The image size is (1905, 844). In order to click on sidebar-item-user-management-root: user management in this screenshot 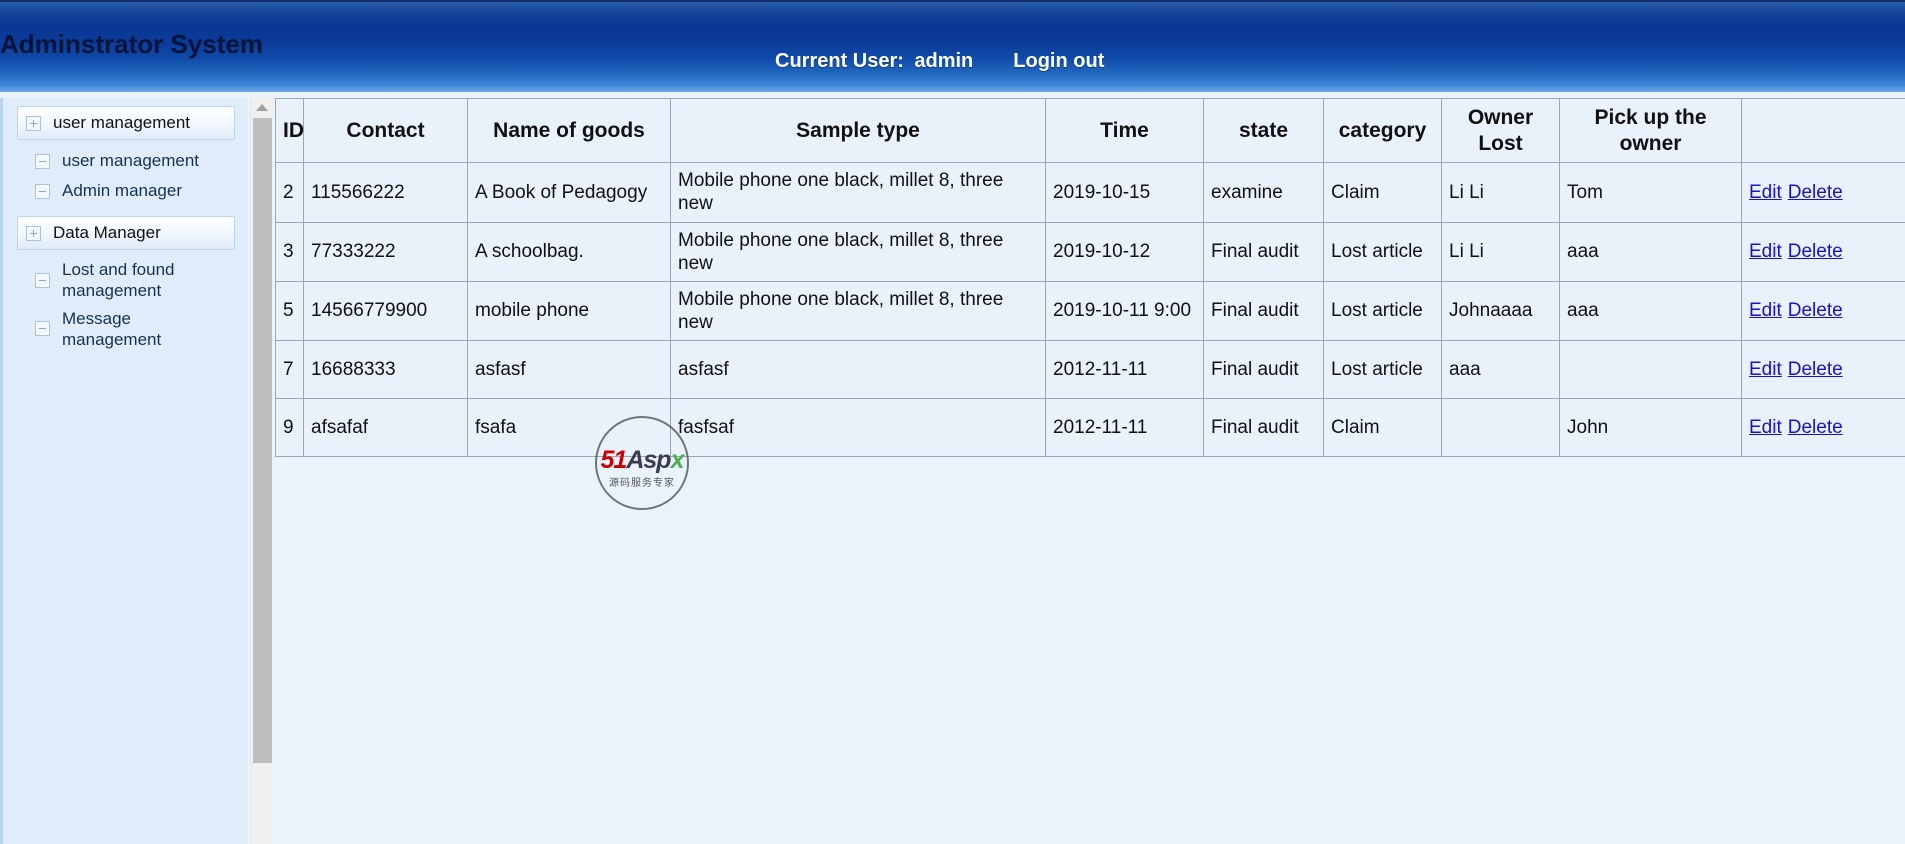, I will do `click(126, 123)`.